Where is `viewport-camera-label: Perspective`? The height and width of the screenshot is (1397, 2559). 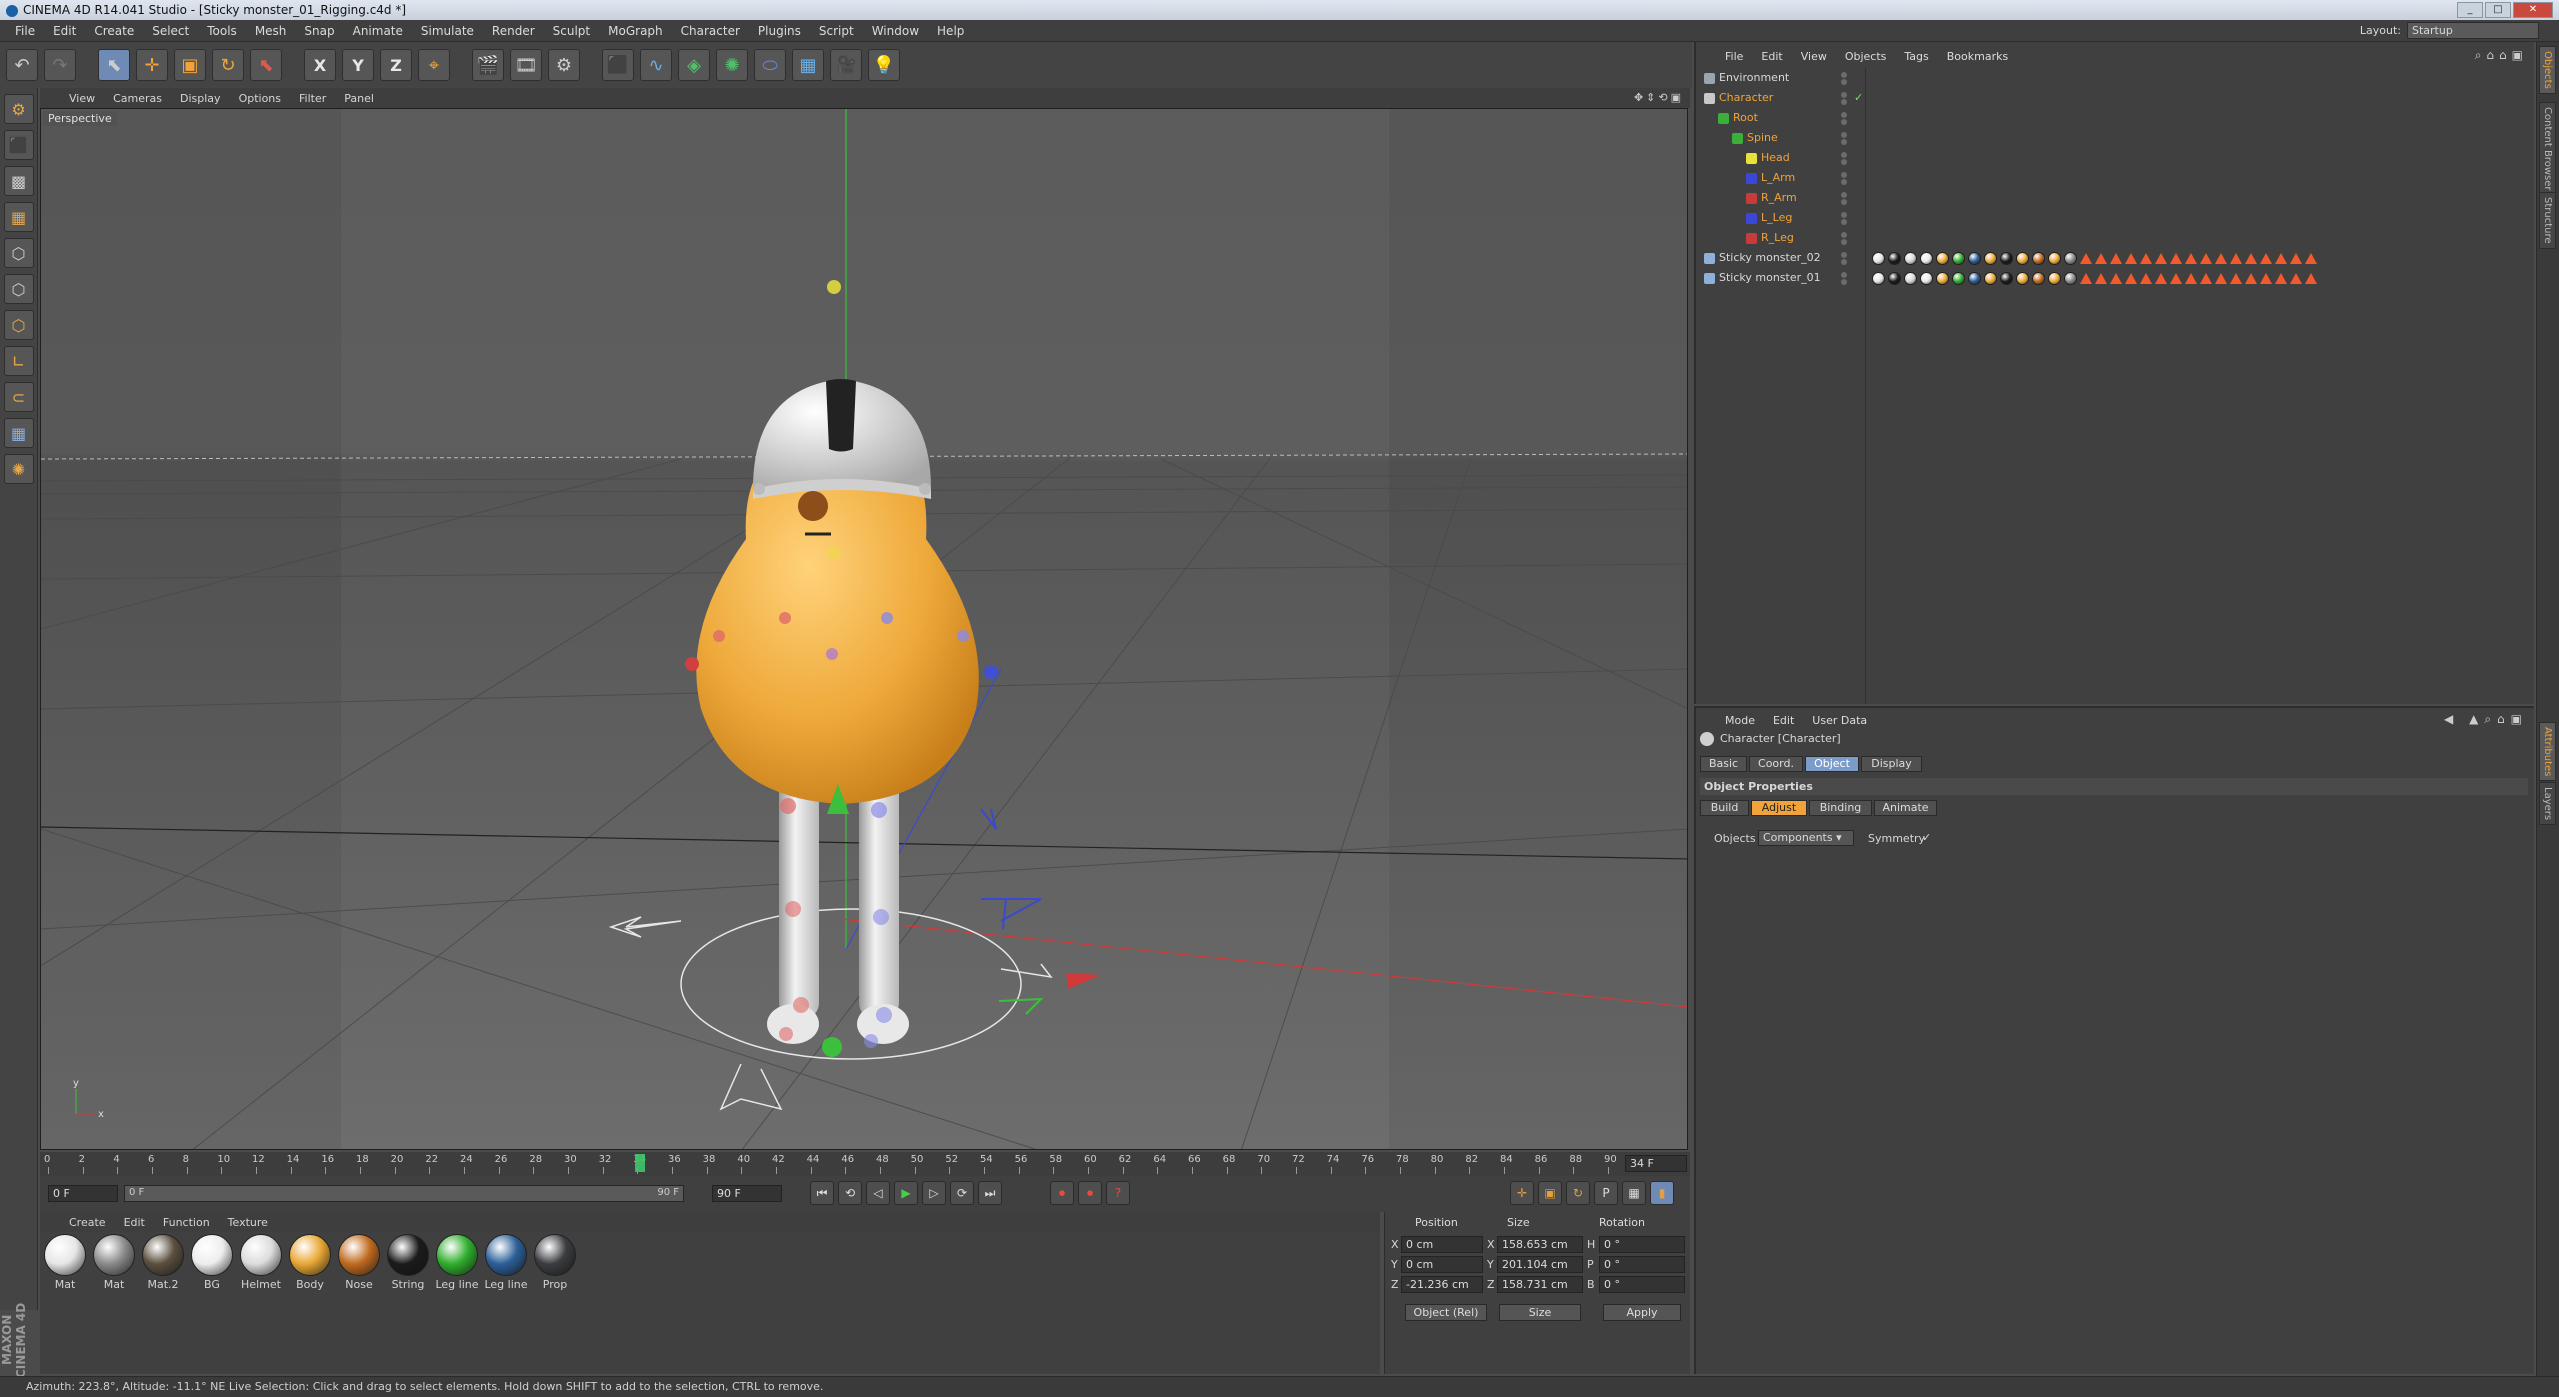
viewport-camera-label: Perspective is located at coordinates (80, 118).